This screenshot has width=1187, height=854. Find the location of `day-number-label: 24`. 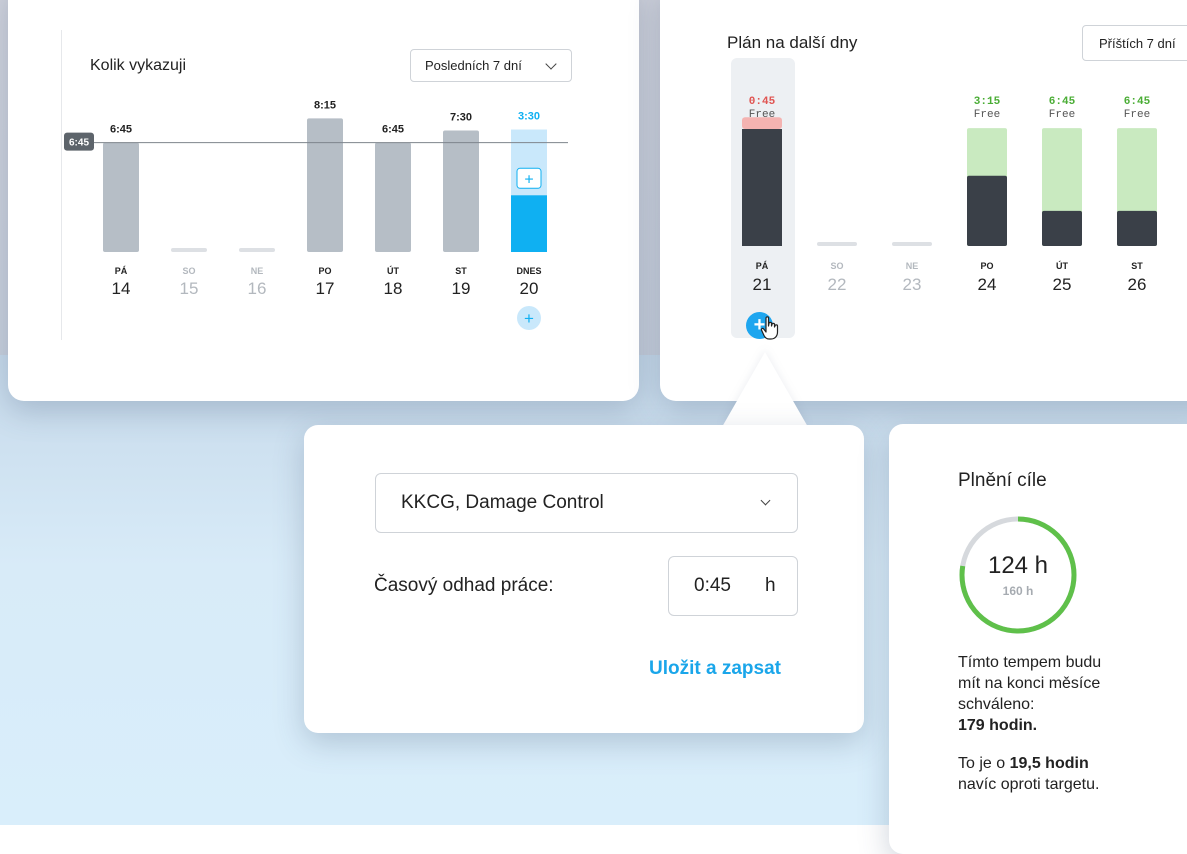

day-number-label: 24 is located at coordinates (987, 284).